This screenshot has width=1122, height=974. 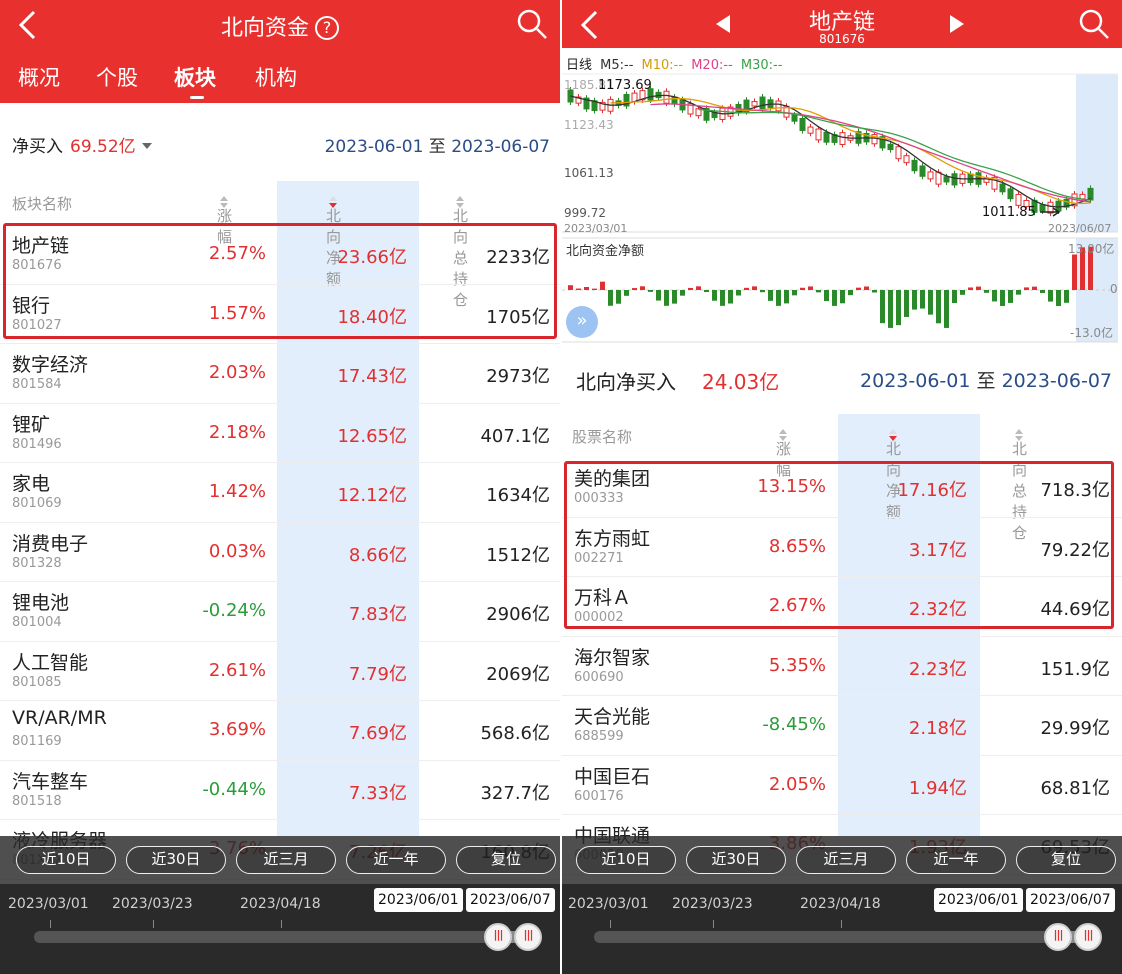 I want to click on table-row: 海尔智家 600690 5.35% 2.23亿 151.9亿, so click(x=842, y=666).